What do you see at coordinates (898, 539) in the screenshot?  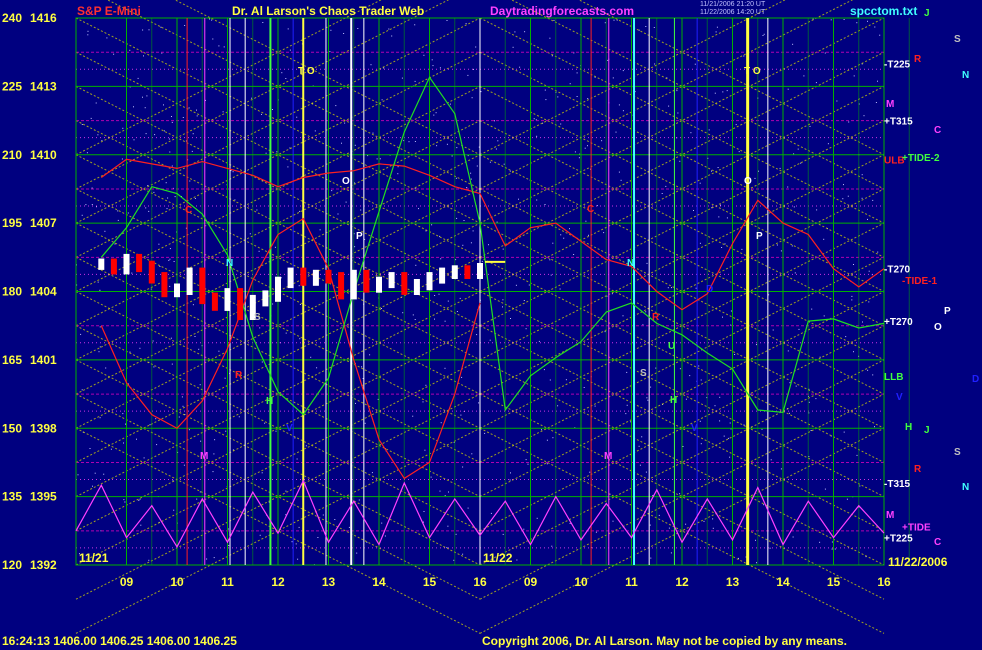 I see `line-label: +T225` at bounding box center [898, 539].